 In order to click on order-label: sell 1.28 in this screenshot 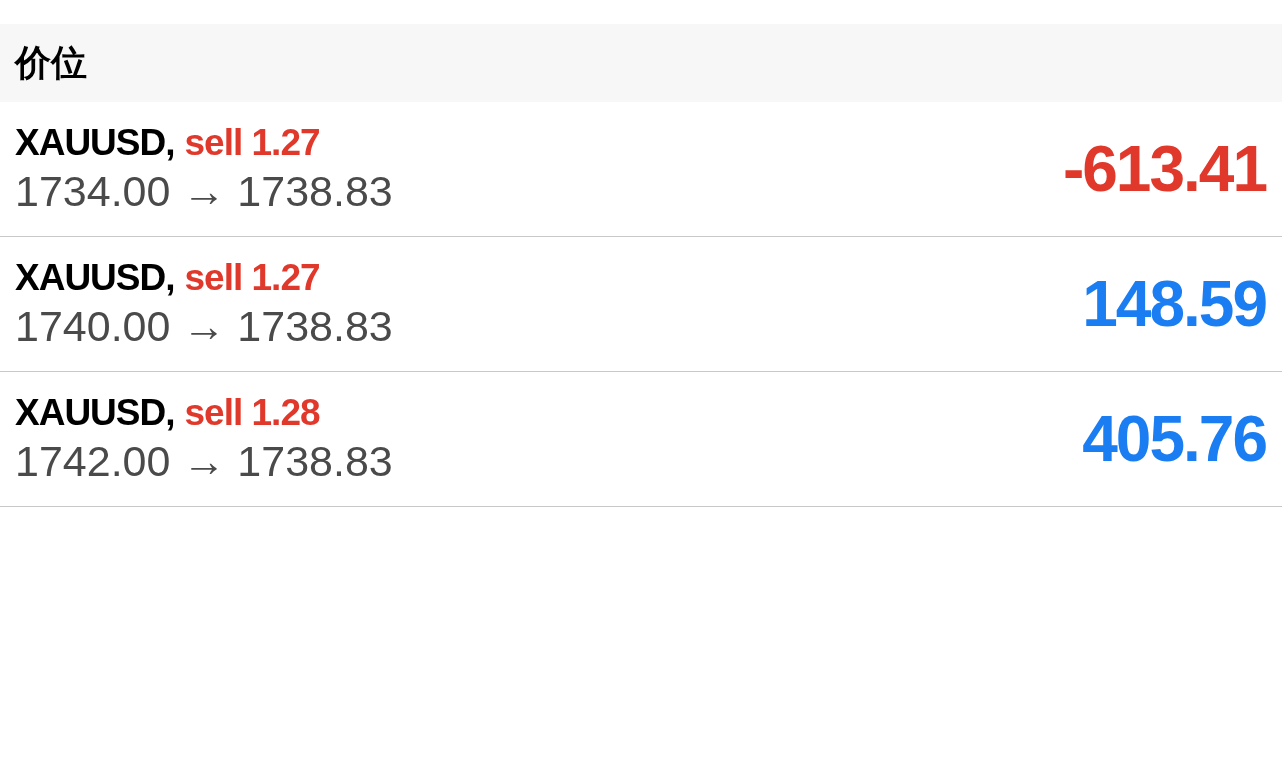, I will do `click(252, 413)`.